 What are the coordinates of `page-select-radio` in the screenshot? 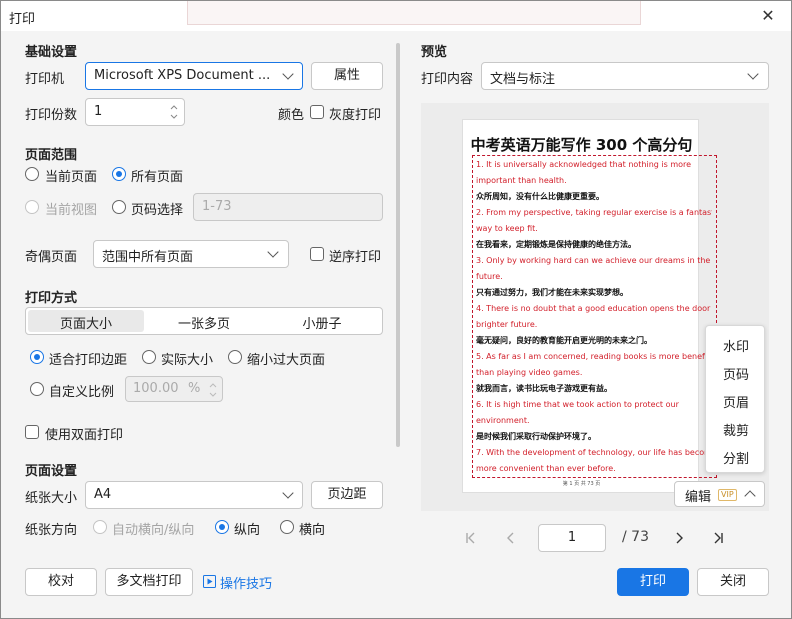 It's located at (119, 207).